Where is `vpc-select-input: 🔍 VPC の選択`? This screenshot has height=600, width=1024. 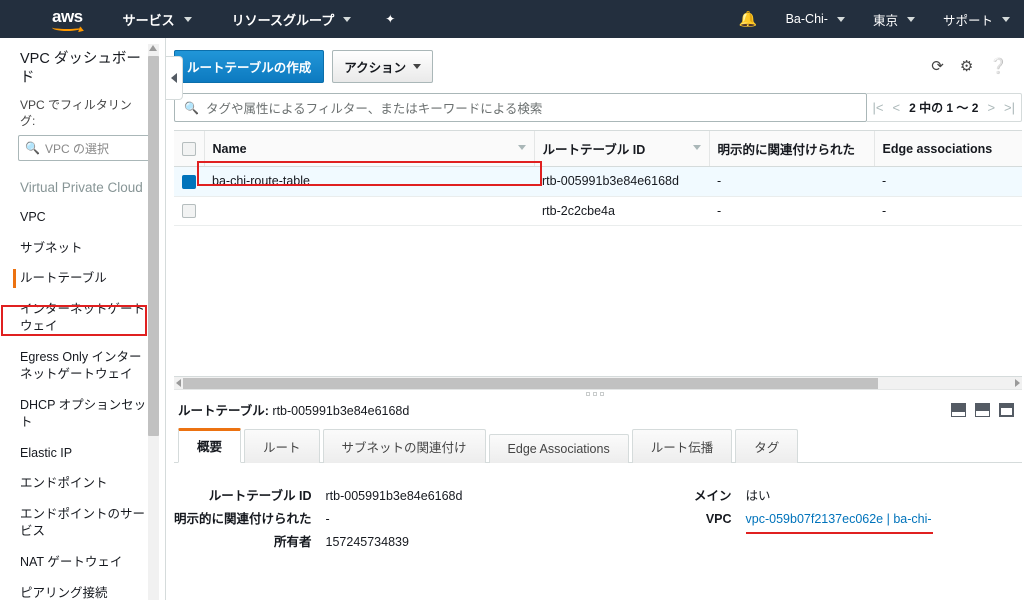
vpc-select-input: 🔍 VPC の選択 is located at coordinates (84, 148).